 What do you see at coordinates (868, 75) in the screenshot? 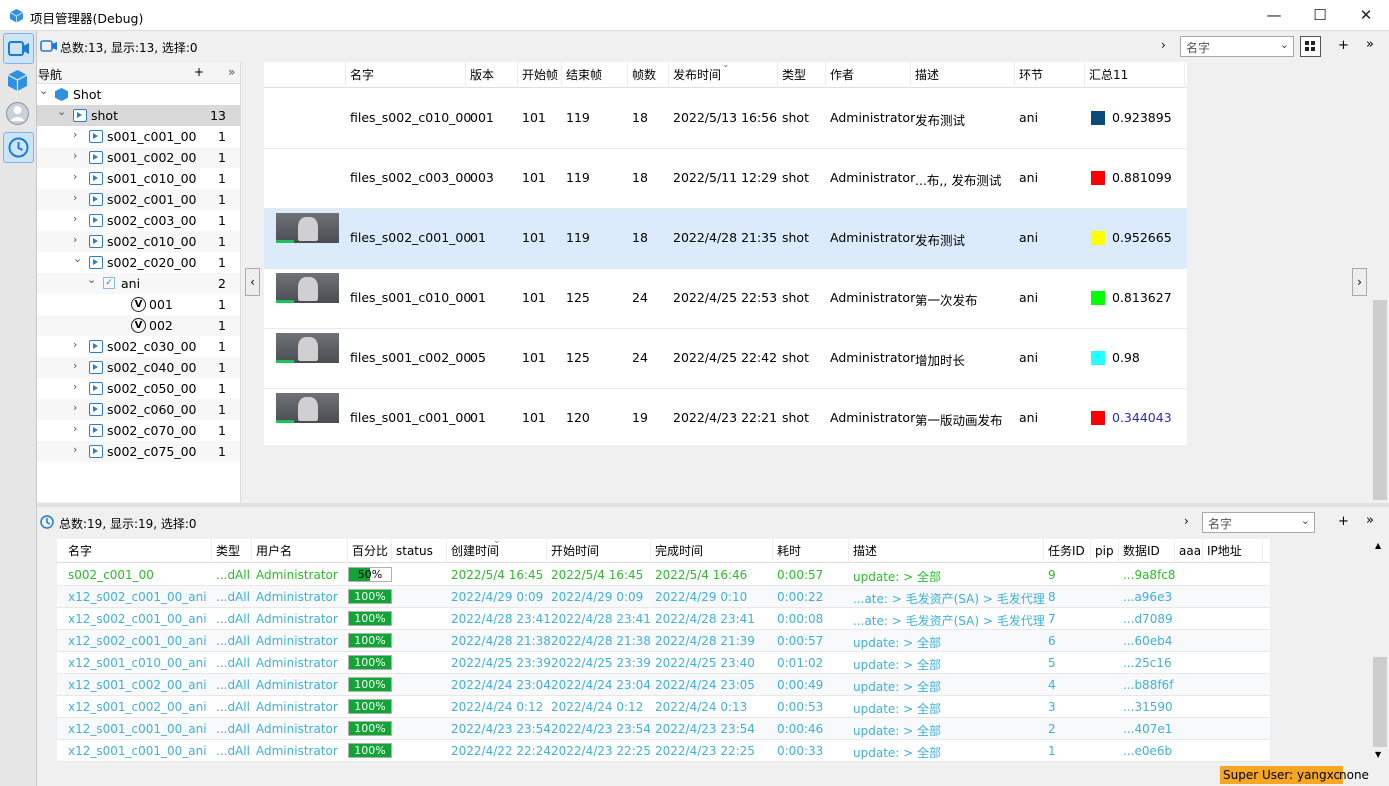
I see `column-header: 作者` at bounding box center [868, 75].